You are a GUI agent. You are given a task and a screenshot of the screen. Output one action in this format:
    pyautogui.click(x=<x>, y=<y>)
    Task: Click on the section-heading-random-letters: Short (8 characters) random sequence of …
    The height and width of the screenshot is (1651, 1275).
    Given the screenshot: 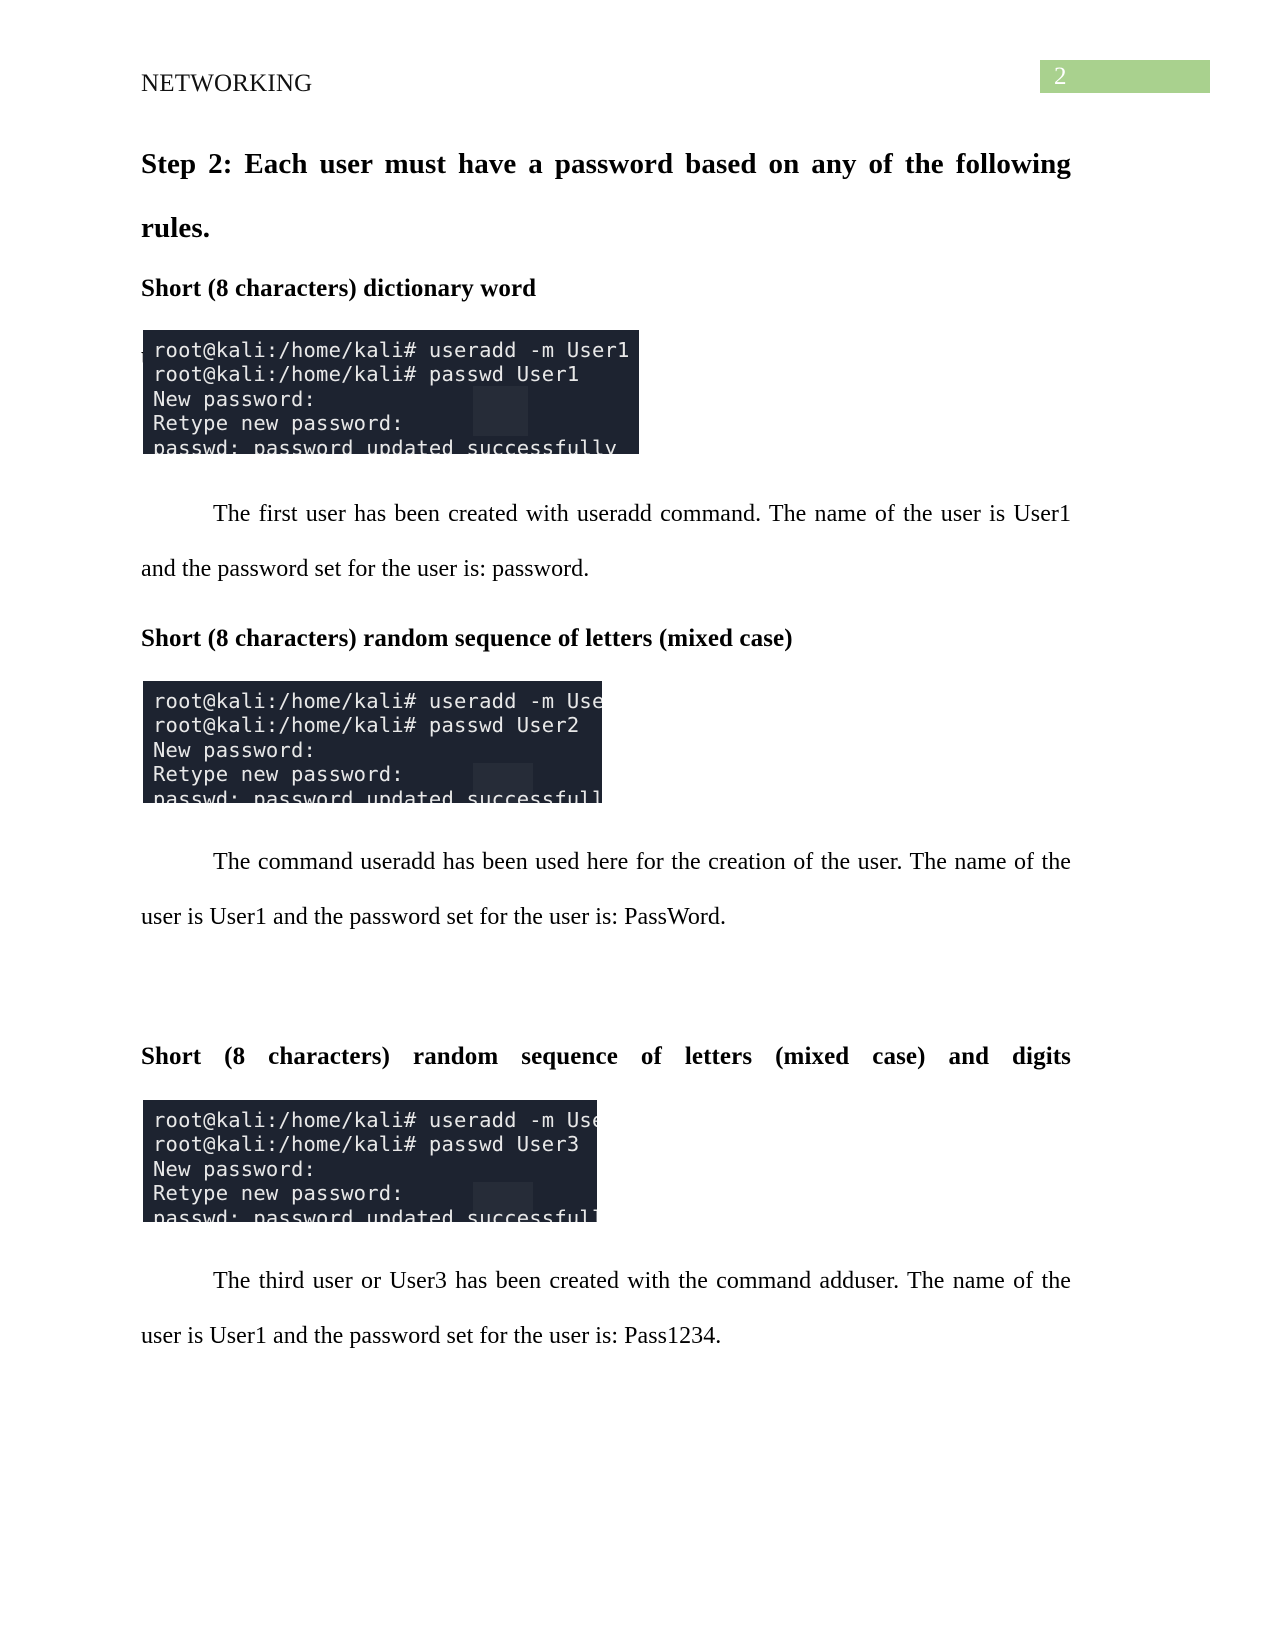 What is the action you would take?
    pyautogui.click(x=467, y=638)
    